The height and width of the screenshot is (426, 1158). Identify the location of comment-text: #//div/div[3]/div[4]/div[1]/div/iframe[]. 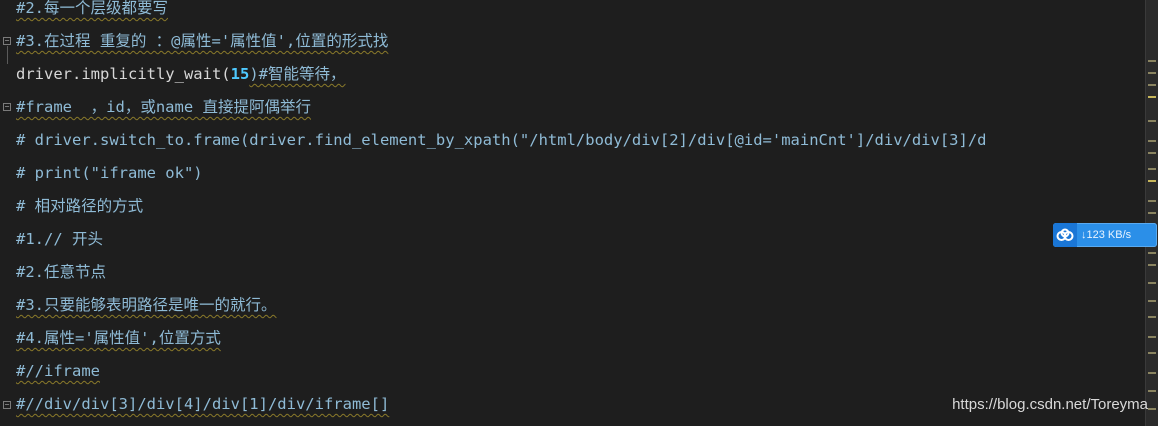
(203, 404).